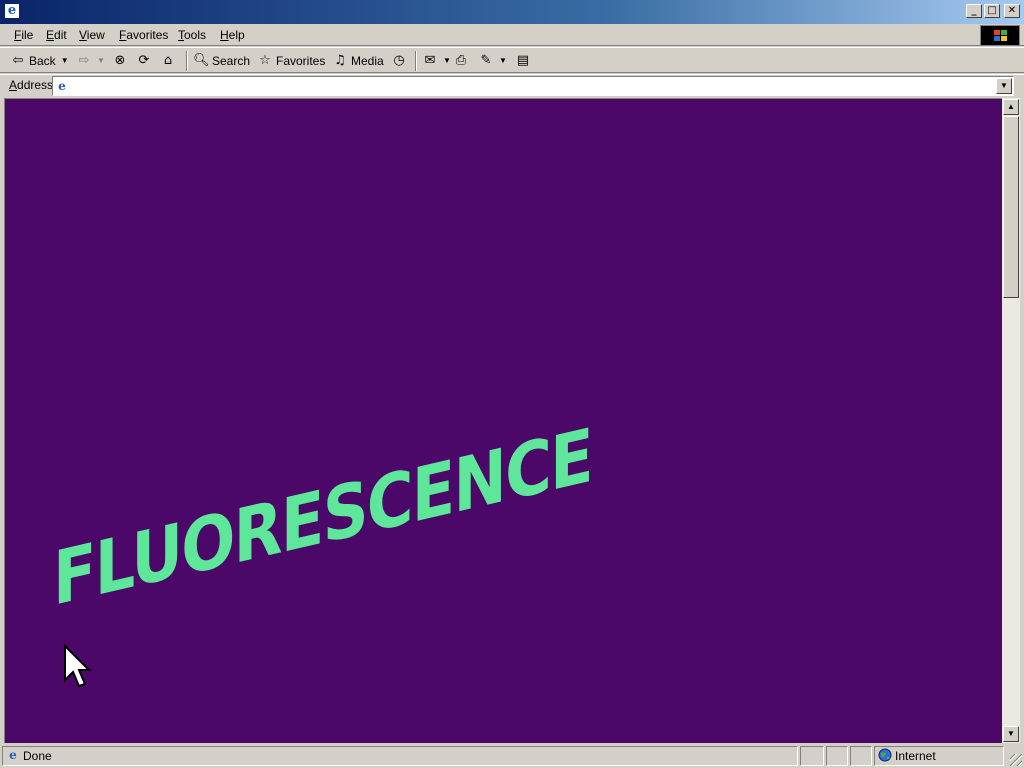 This screenshot has width=1024, height=768. I want to click on globe-icon, so click(885, 755).